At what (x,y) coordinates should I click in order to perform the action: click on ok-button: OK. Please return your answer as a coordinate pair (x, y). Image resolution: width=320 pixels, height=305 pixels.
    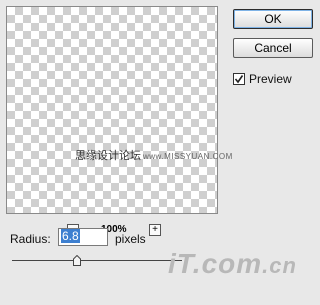
    Looking at the image, I should click on (273, 19).